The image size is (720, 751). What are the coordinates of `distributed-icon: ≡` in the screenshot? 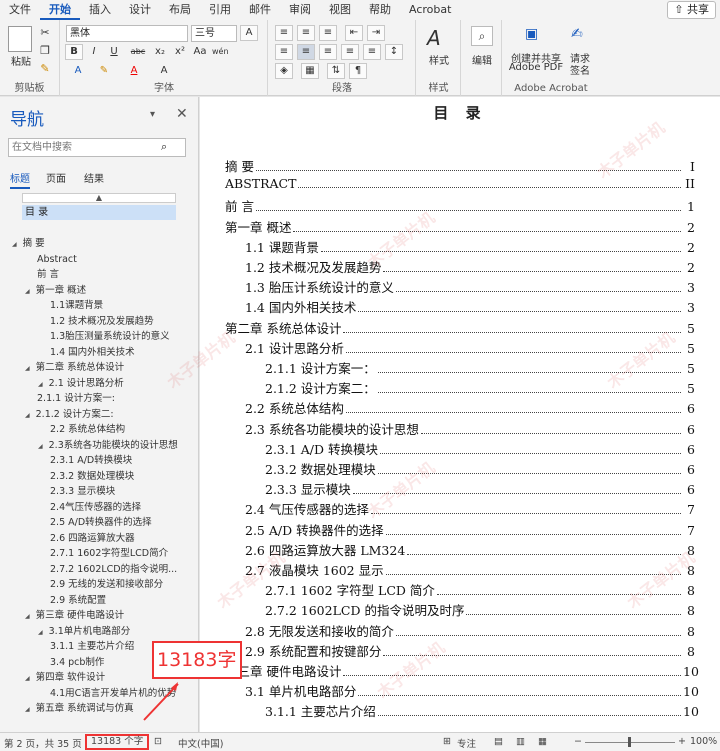 It's located at (372, 52).